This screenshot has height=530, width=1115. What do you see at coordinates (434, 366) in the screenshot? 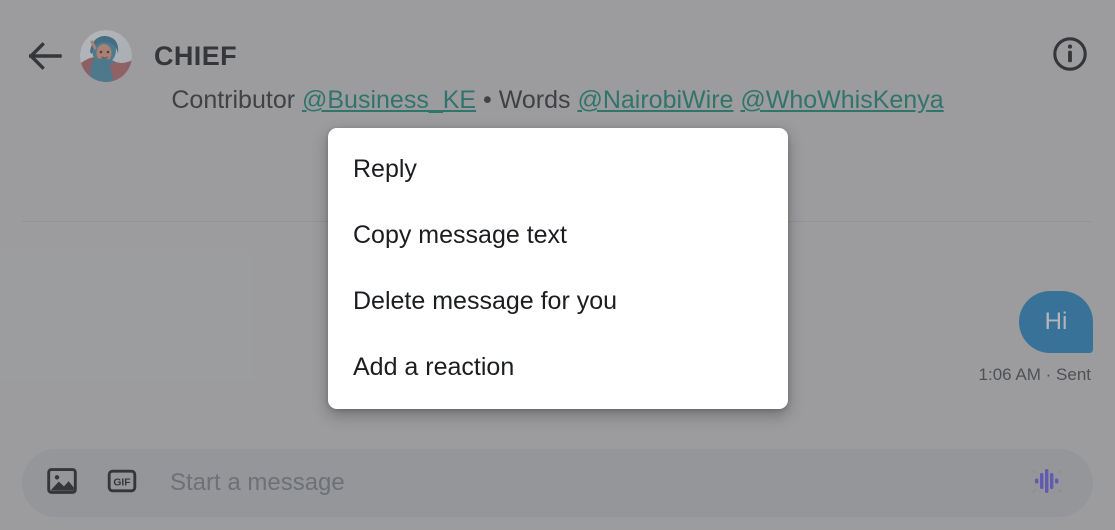
I see `menu-item-label: Add a reaction` at bounding box center [434, 366].